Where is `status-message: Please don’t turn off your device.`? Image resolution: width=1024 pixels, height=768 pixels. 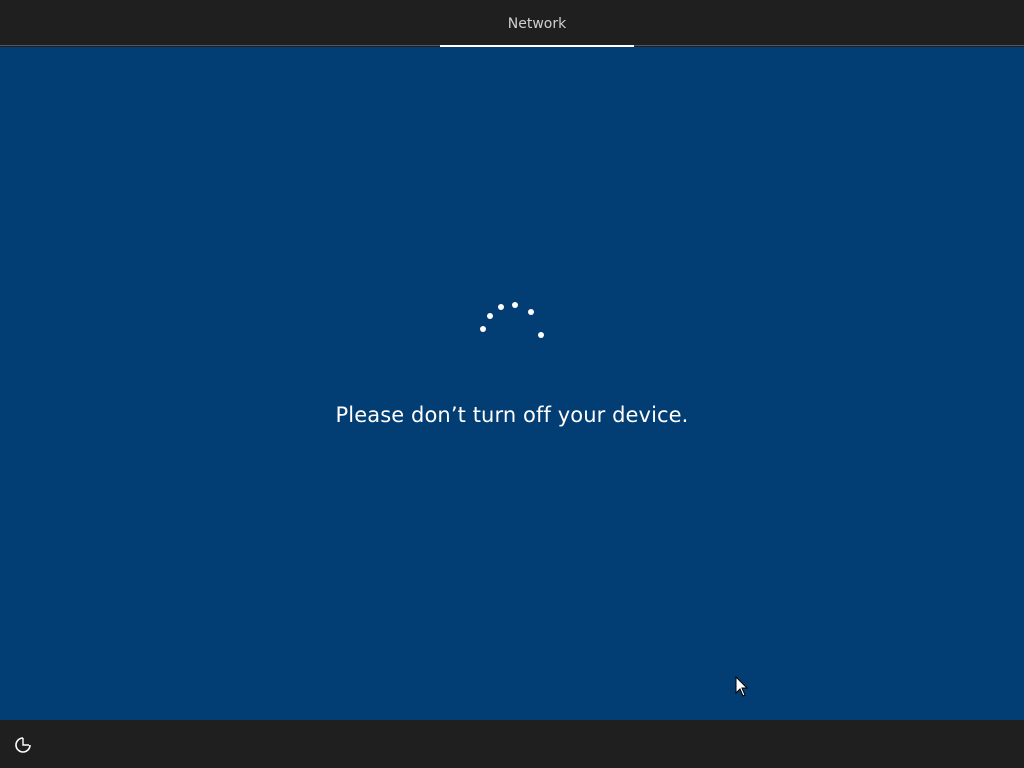
status-message: Please don’t turn off your device. is located at coordinates (512, 415).